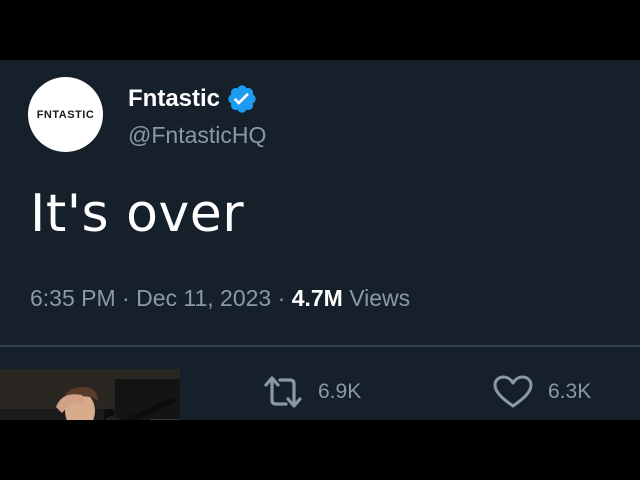 Image resolution: width=640 pixels, height=480 pixels. What do you see at coordinates (197, 135) in the screenshot?
I see `user-handle: @FntasticHQ` at bounding box center [197, 135].